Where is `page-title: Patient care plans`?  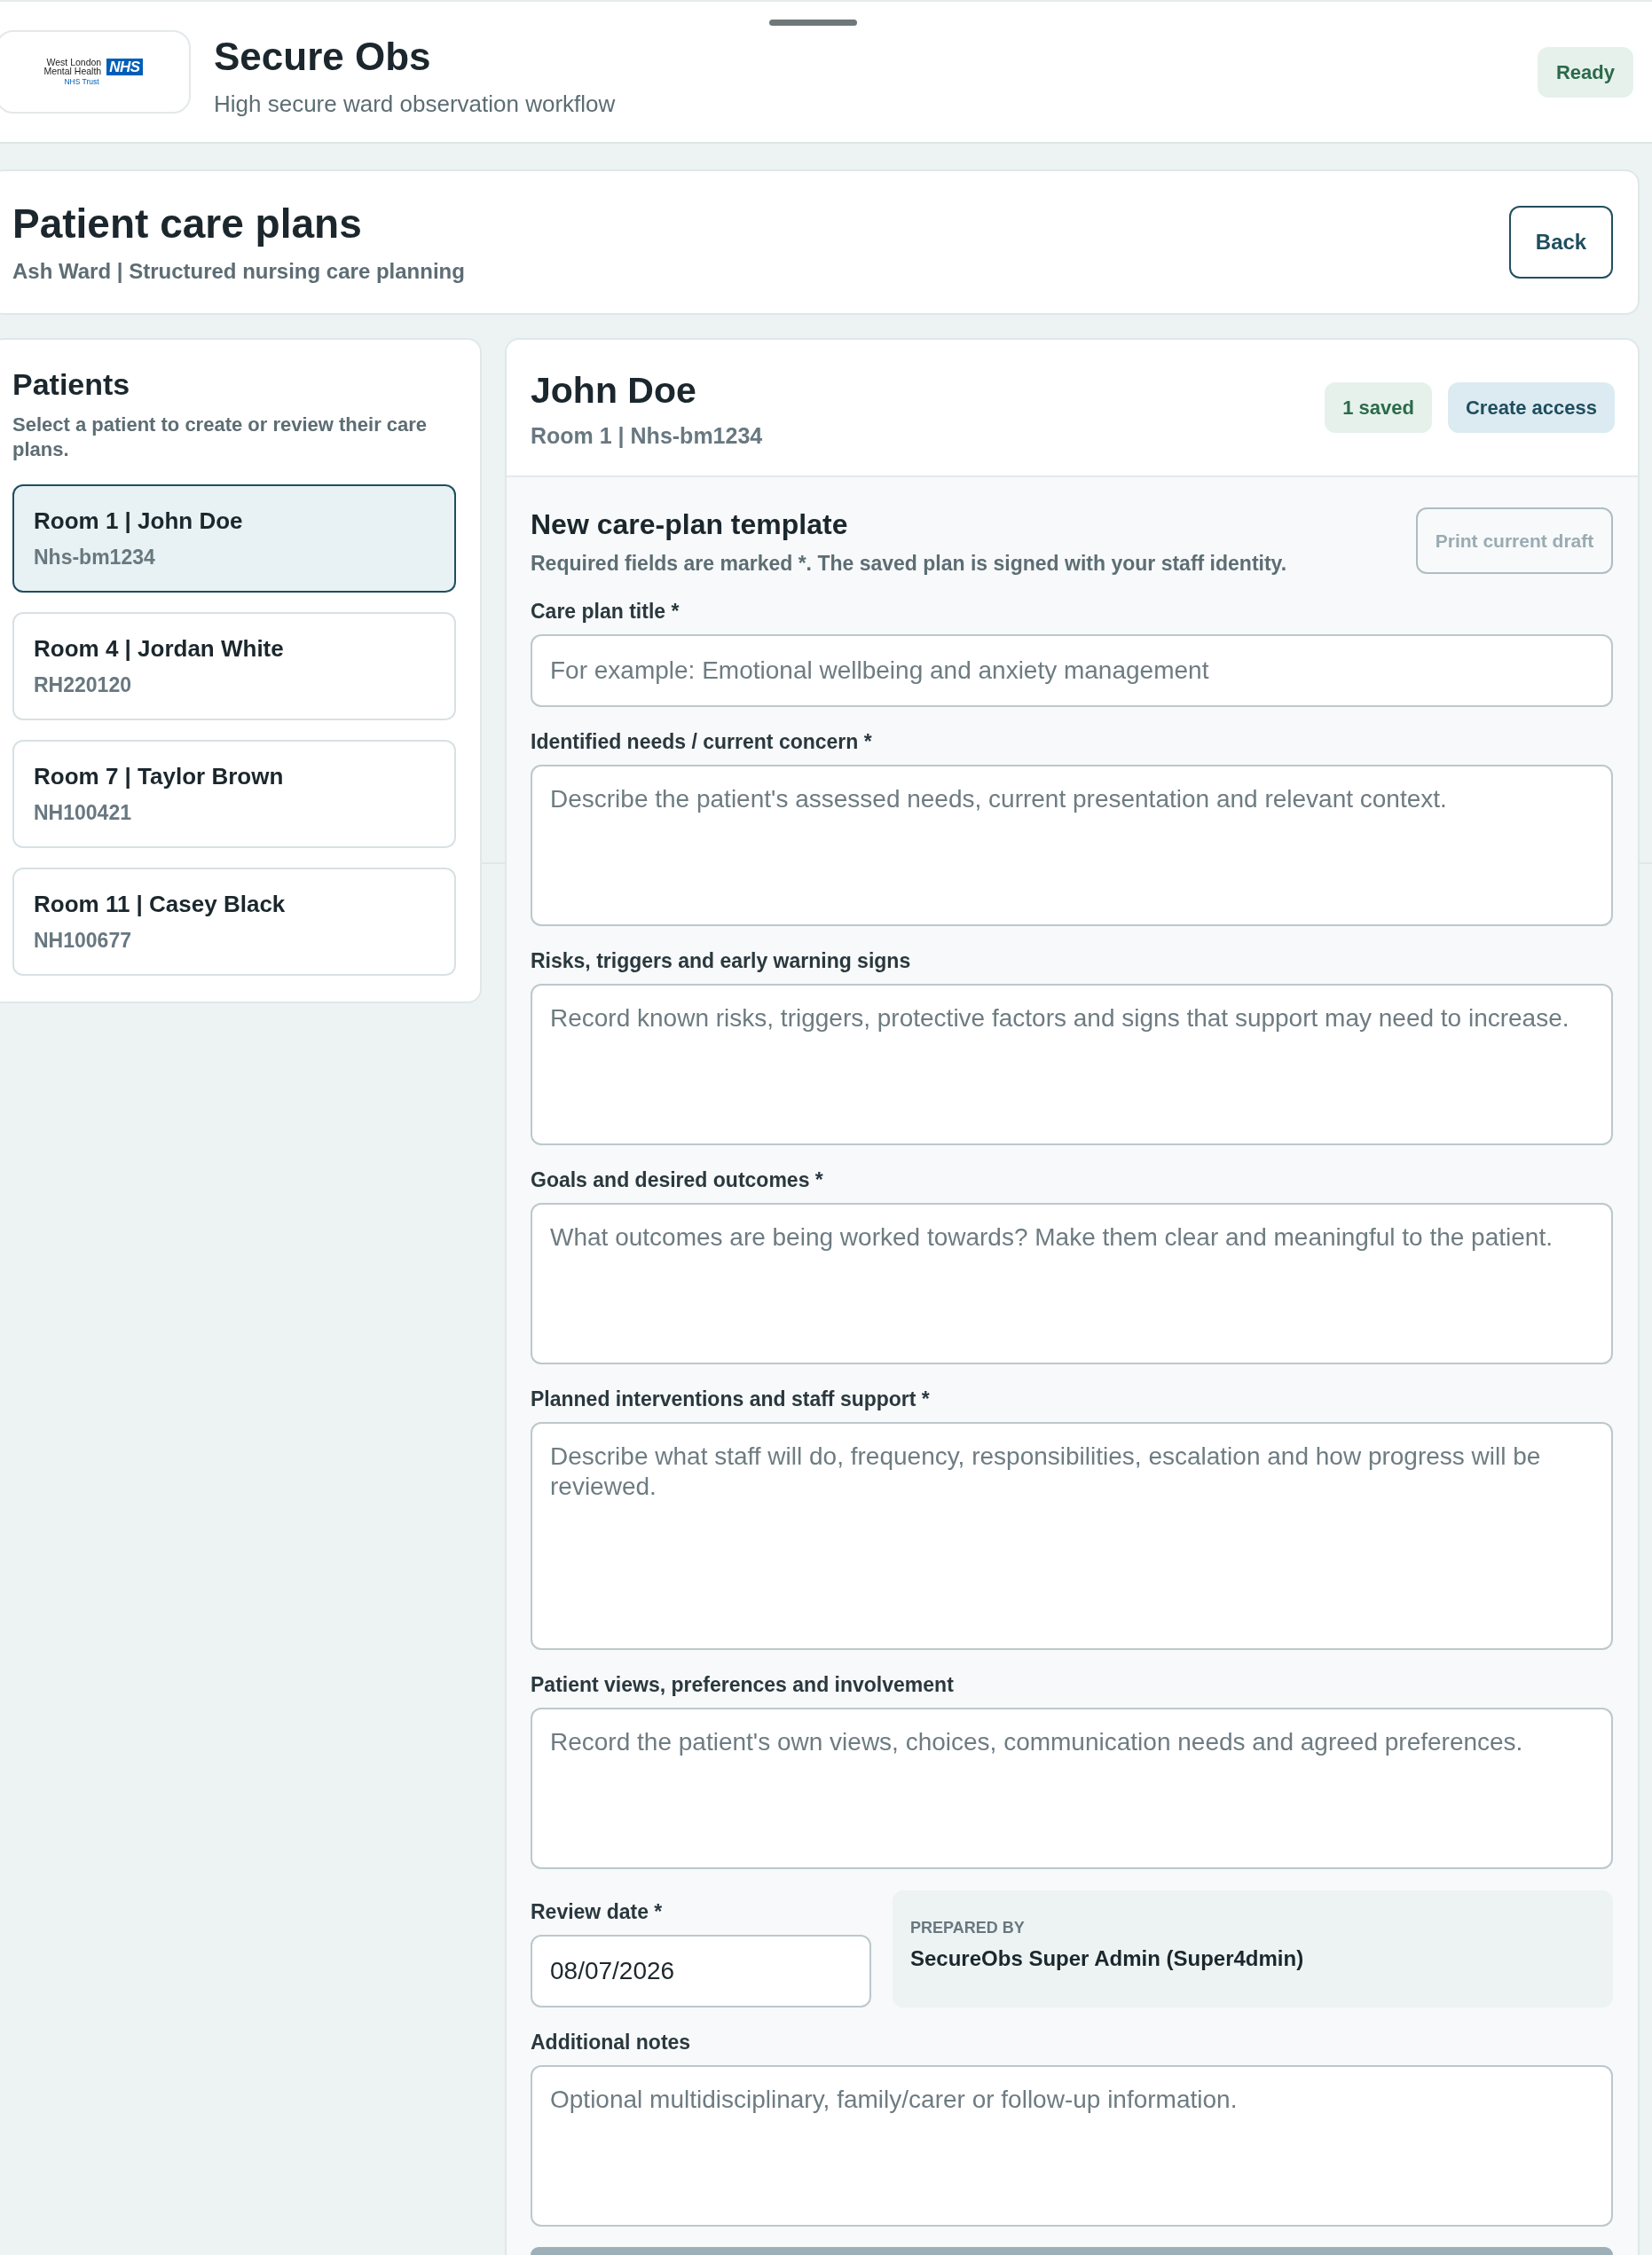
page-title: Patient care plans is located at coordinates (187, 224).